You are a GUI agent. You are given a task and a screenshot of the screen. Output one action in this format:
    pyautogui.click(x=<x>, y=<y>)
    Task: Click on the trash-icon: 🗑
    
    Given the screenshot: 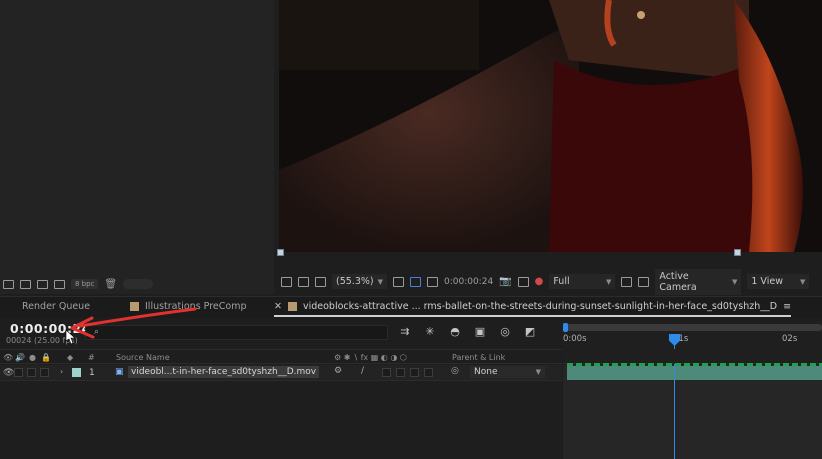 What is the action you would take?
    pyautogui.click(x=110, y=284)
    